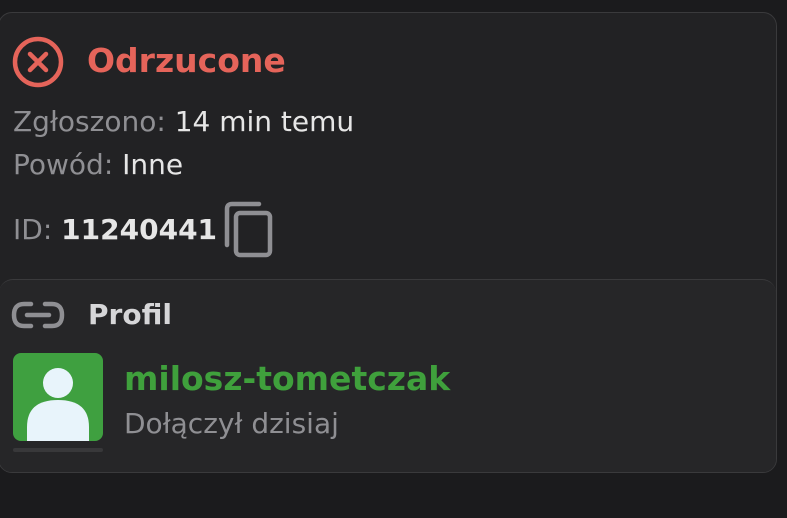 Image resolution: width=787 pixels, height=518 pixels. Describe the element at coordinates (89, 121) in the screenshot. I see `submitted-label: Zgłoszono:` at that location.